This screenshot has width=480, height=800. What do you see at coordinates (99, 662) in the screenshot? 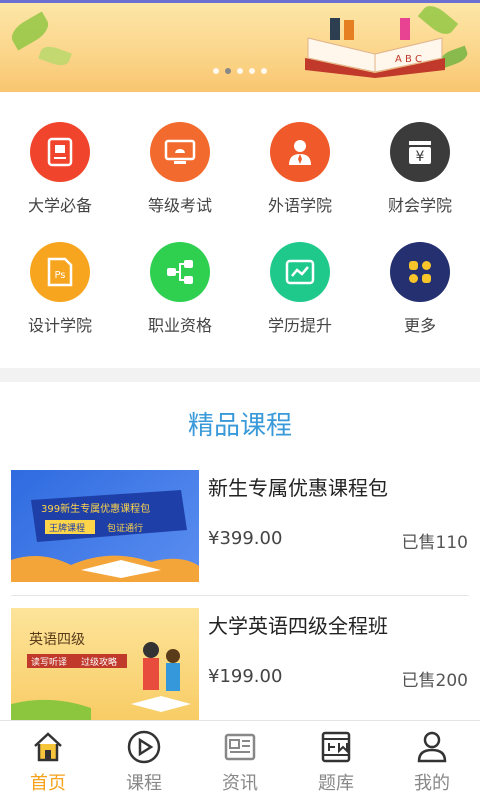
I see `course-thumb-tag: 过级攻略` at bounding box center [99, 662].